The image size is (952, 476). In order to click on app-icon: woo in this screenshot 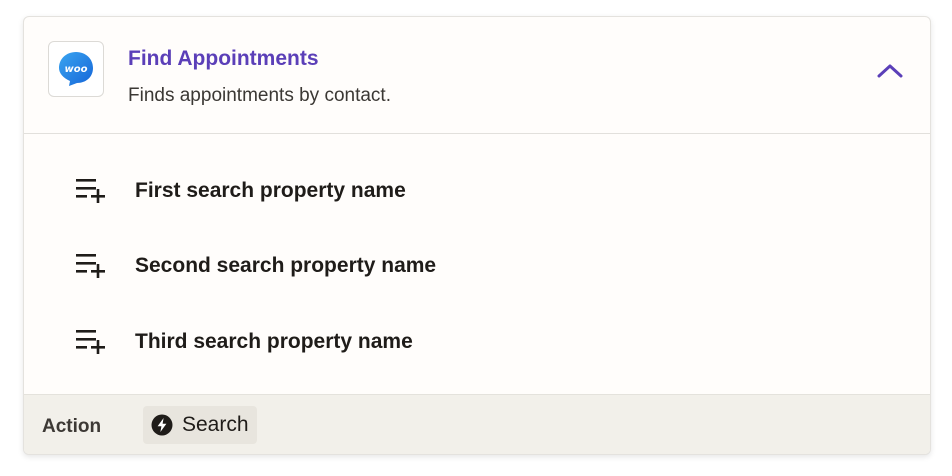, I will do `click(76, 69)`.